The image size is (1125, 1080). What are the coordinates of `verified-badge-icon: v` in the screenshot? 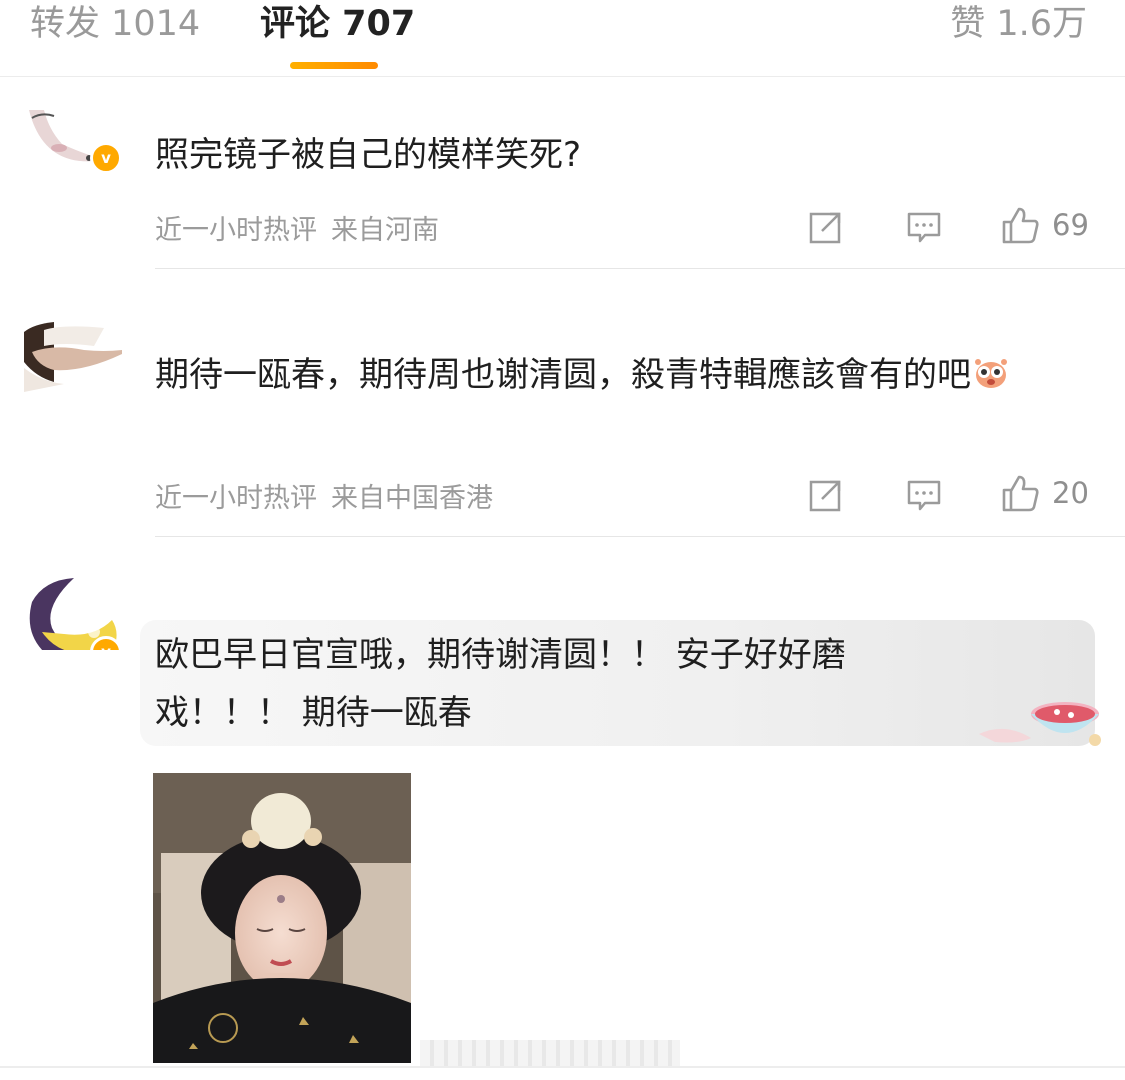 It's located at (106, 158).